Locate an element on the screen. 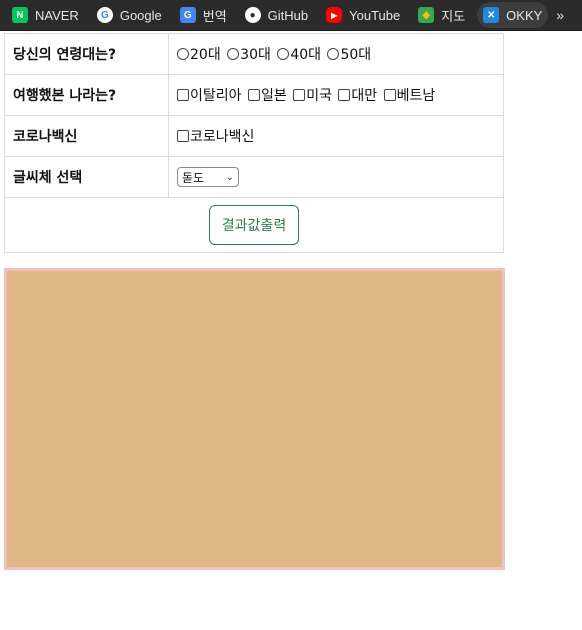 This screenshot has width=582, height=630. age-option-50: 50대 is located at coordinates (349, 54).